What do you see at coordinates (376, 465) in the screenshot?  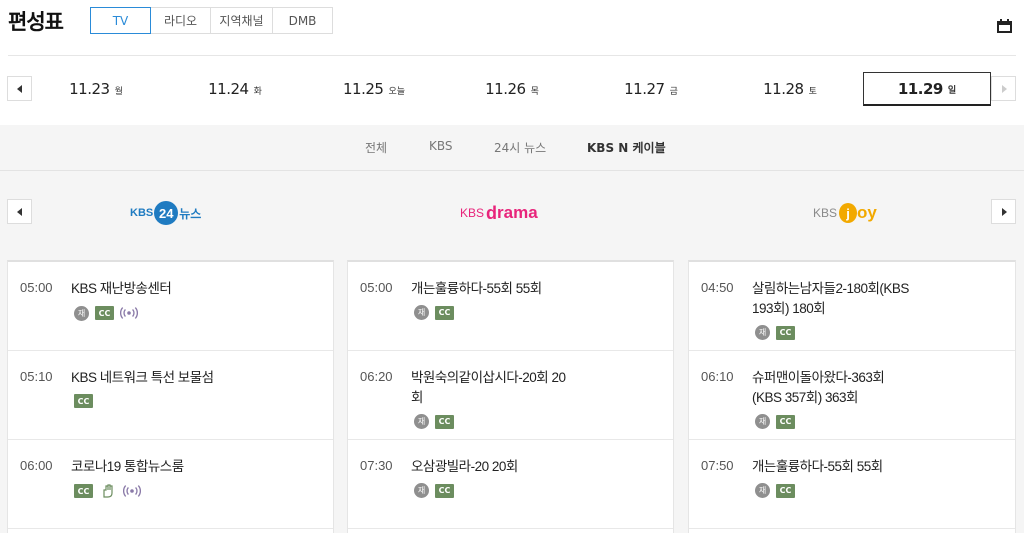 I see `program-time: 07:30` at bounding box center [376, 465].